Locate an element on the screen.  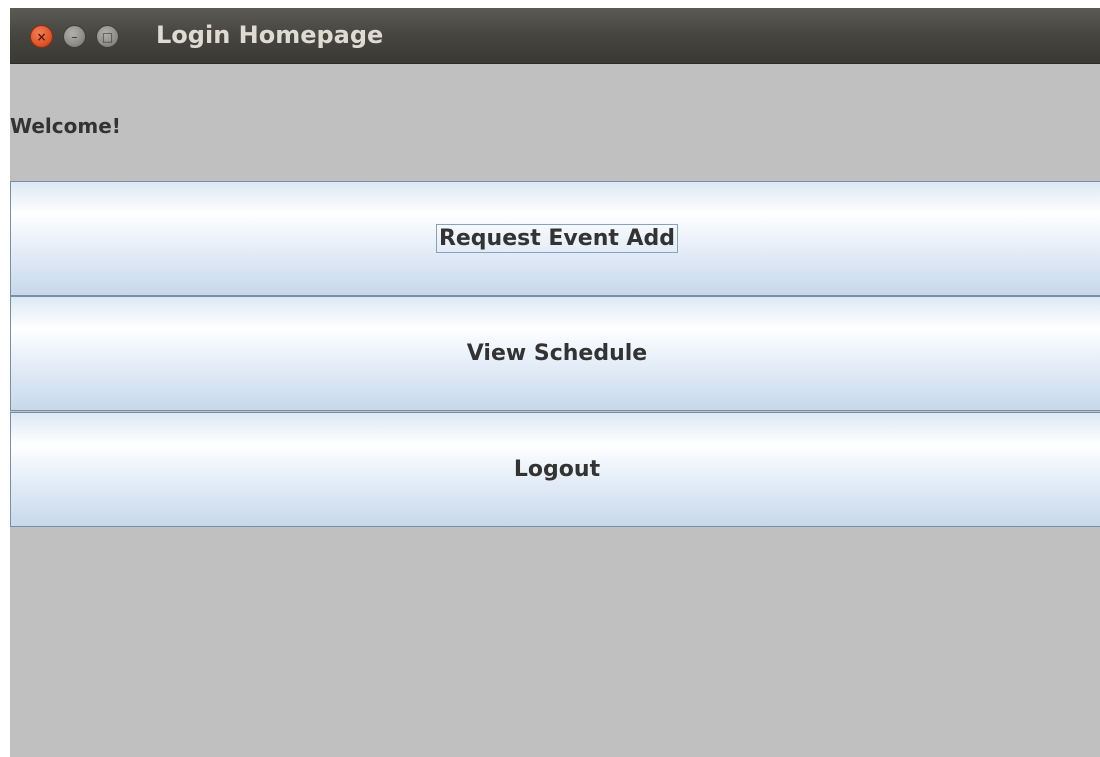
close-glyph: × is located at coordinates (41, 36).